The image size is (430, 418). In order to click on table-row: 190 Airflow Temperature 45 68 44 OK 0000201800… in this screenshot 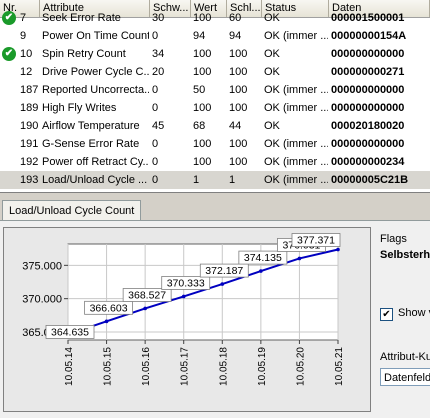, I will do `click(215, 126)`.